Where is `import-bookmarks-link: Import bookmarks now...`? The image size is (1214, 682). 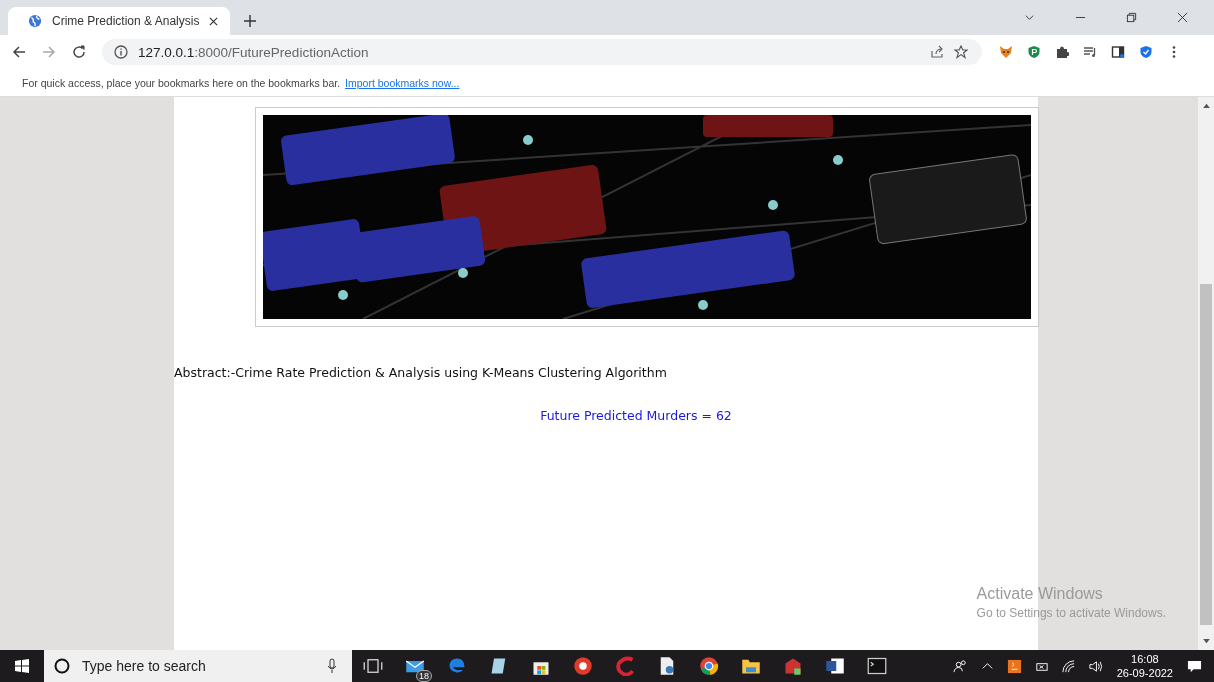
import-bookmarks-link: Import bookmarks now... is located at coordinates (402, 82).